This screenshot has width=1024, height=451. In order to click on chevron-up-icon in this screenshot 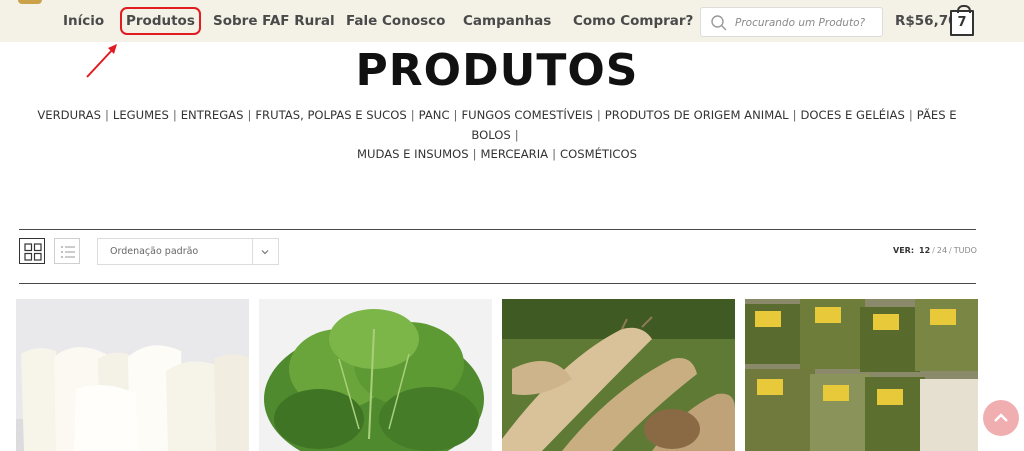, I will do `click(1001, 417)`.